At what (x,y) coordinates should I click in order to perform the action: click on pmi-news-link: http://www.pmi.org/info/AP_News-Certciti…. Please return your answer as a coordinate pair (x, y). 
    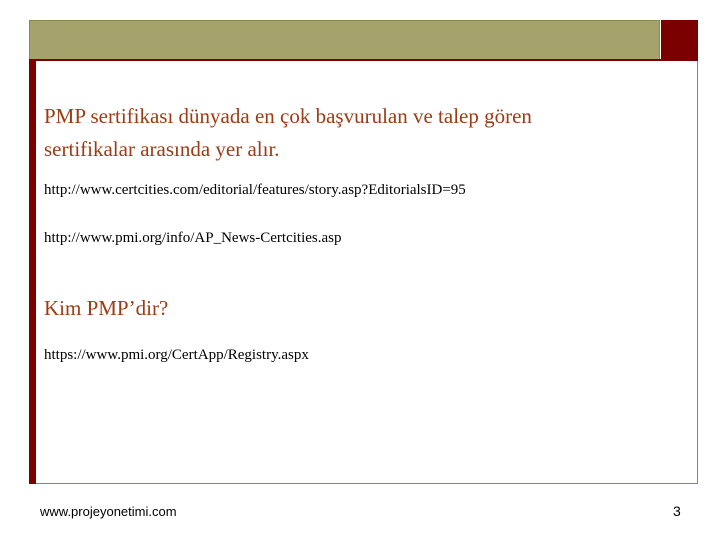
    Looking at the image, I should click on (364, 238).